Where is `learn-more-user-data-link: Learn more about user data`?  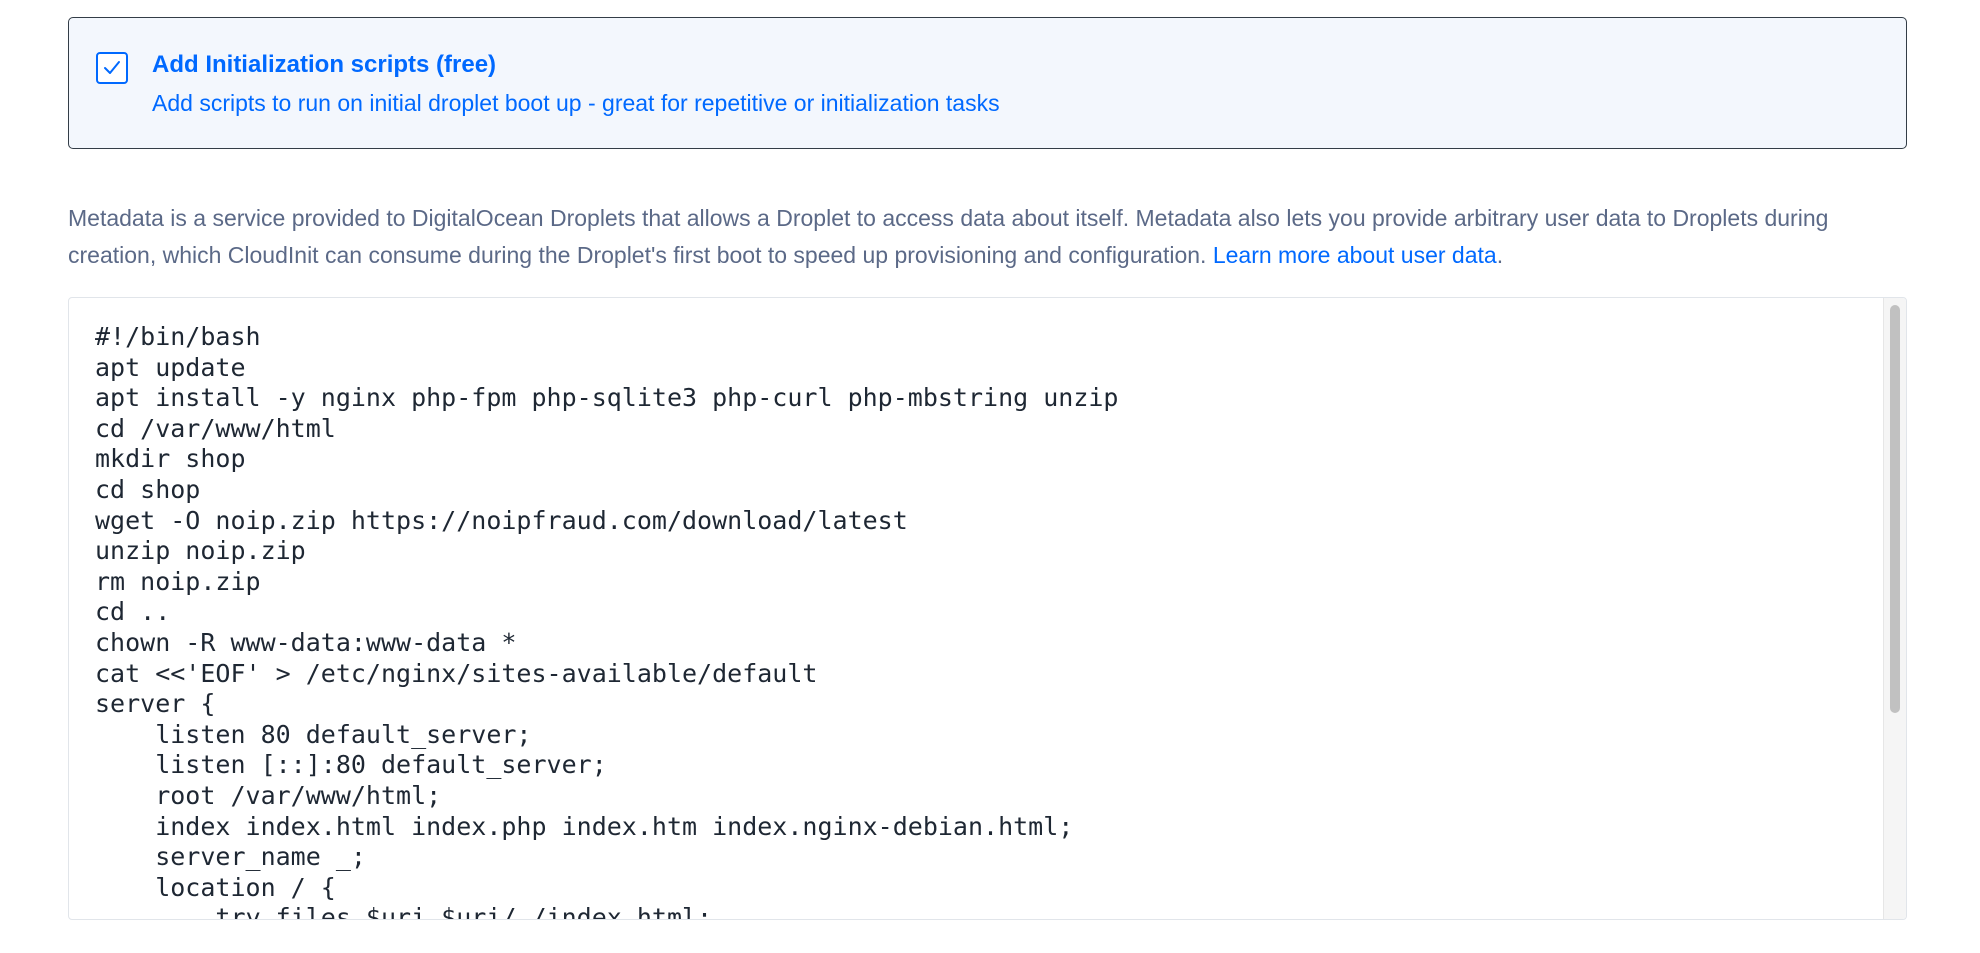
learn-more-user-data-link: Learn more about user data is located at coordinates (1355, 255).